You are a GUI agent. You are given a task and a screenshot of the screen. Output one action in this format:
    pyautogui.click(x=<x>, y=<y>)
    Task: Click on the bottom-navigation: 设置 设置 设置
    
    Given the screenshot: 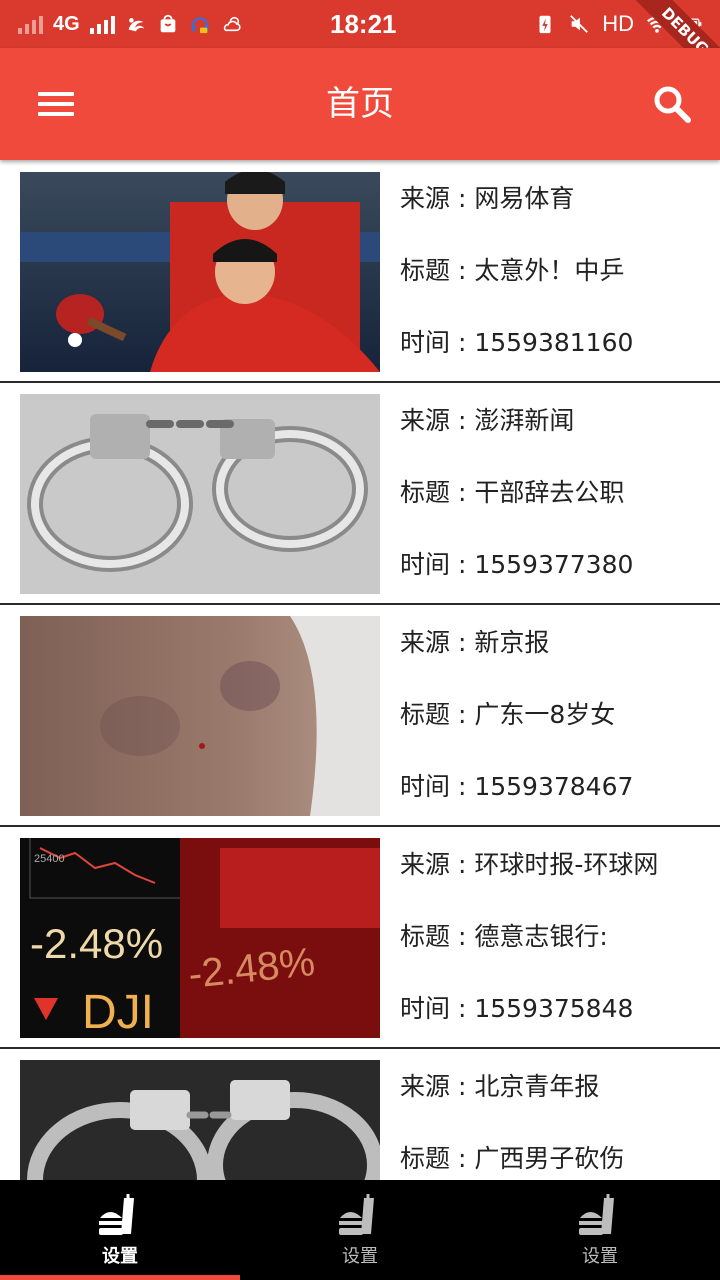 What is the action you would take?
    pyautogui.click(x=360, y=1230)
    